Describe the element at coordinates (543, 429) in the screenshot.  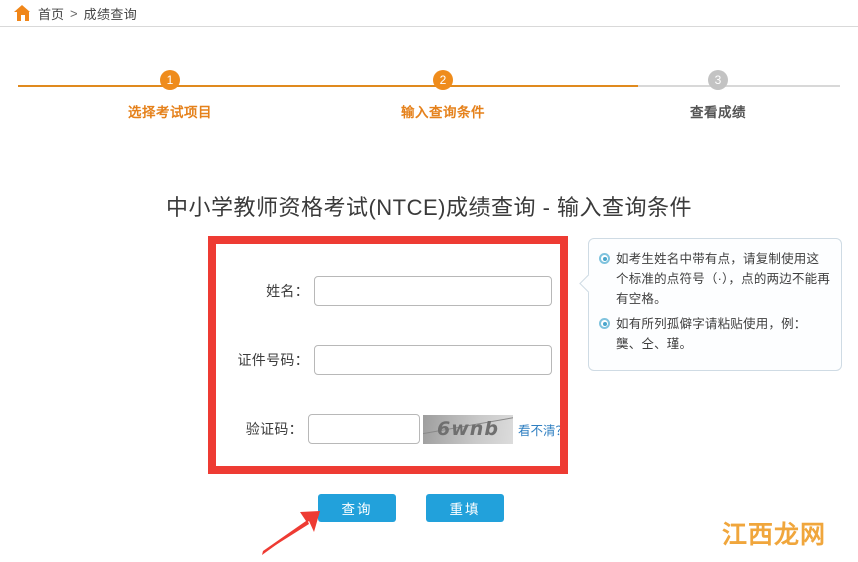
I see `captcha-refresh-link: 看不清？` at that location.